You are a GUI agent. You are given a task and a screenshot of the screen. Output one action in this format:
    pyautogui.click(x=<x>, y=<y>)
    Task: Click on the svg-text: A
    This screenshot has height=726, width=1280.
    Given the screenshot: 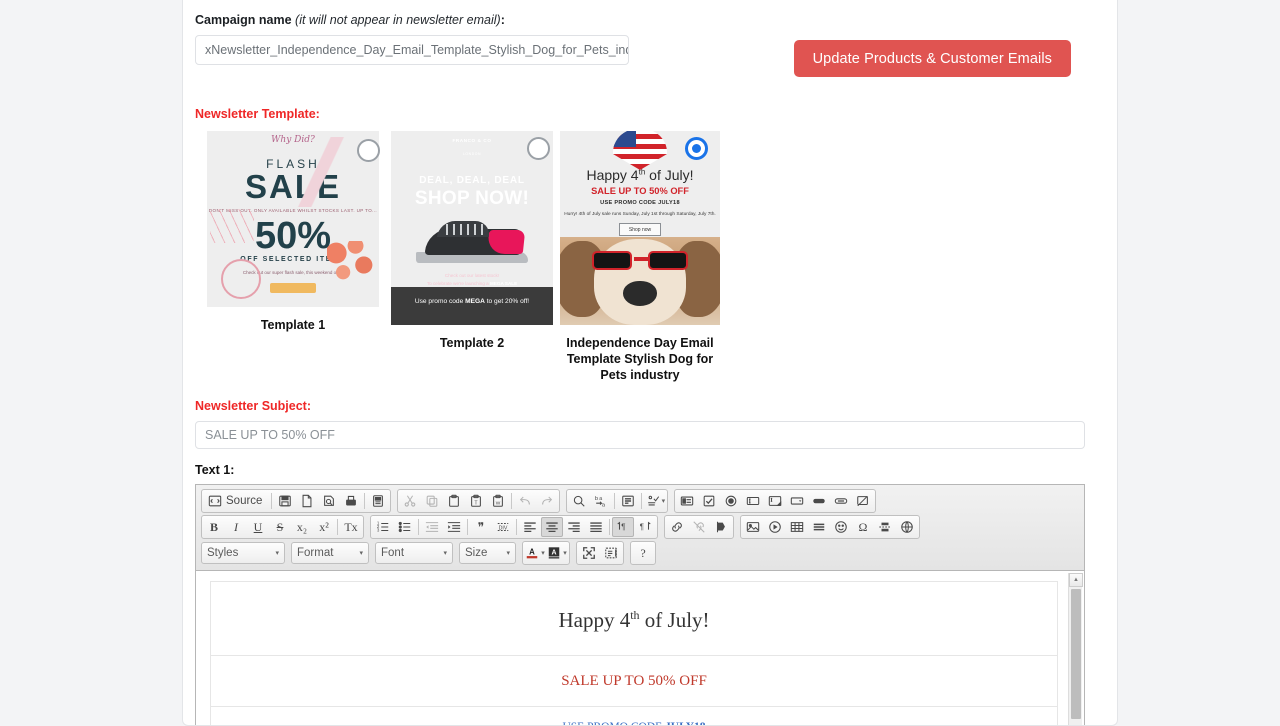 What is the action you would take?
    pyautogui.click(x=554, y=552)
    